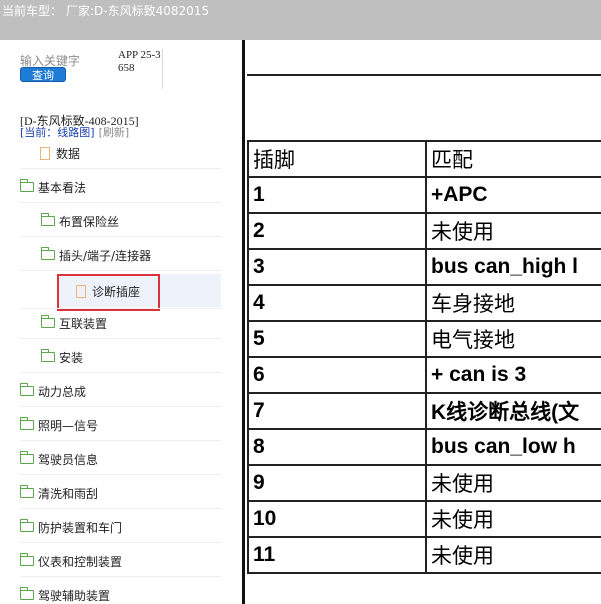 This screenshot has height=604, width=601. Describe the element at coordinates (45, 153) in the screenshot. I see `document-icon` at that location.